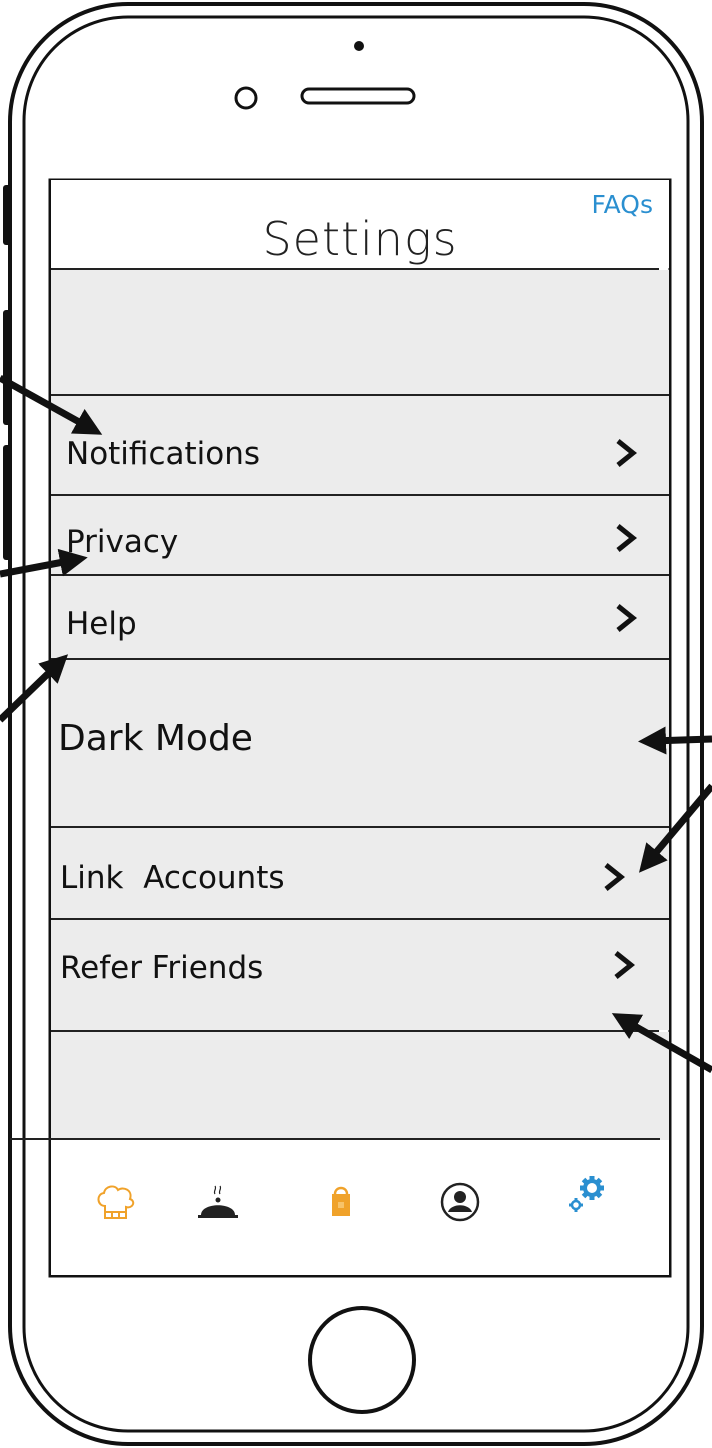 The image size is (712, 1448). Describe the element at coordinates (360, 535) in the screenshot. I see `settings-row-privacy: Privacy` at that location.